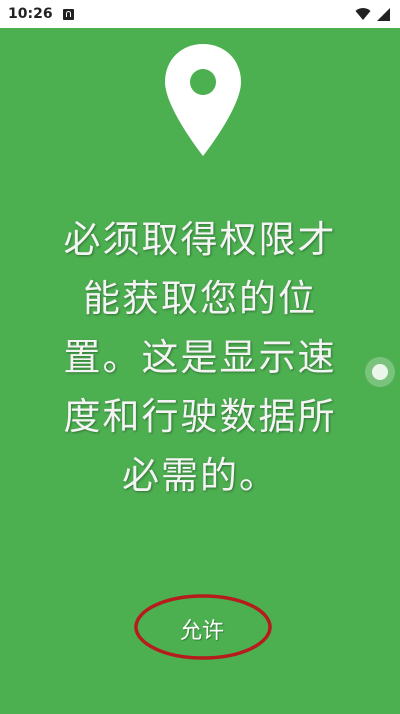  Describe the element at coordinates (200, 14) in the screenshot. I see `status-bar: 10:26` at that location.